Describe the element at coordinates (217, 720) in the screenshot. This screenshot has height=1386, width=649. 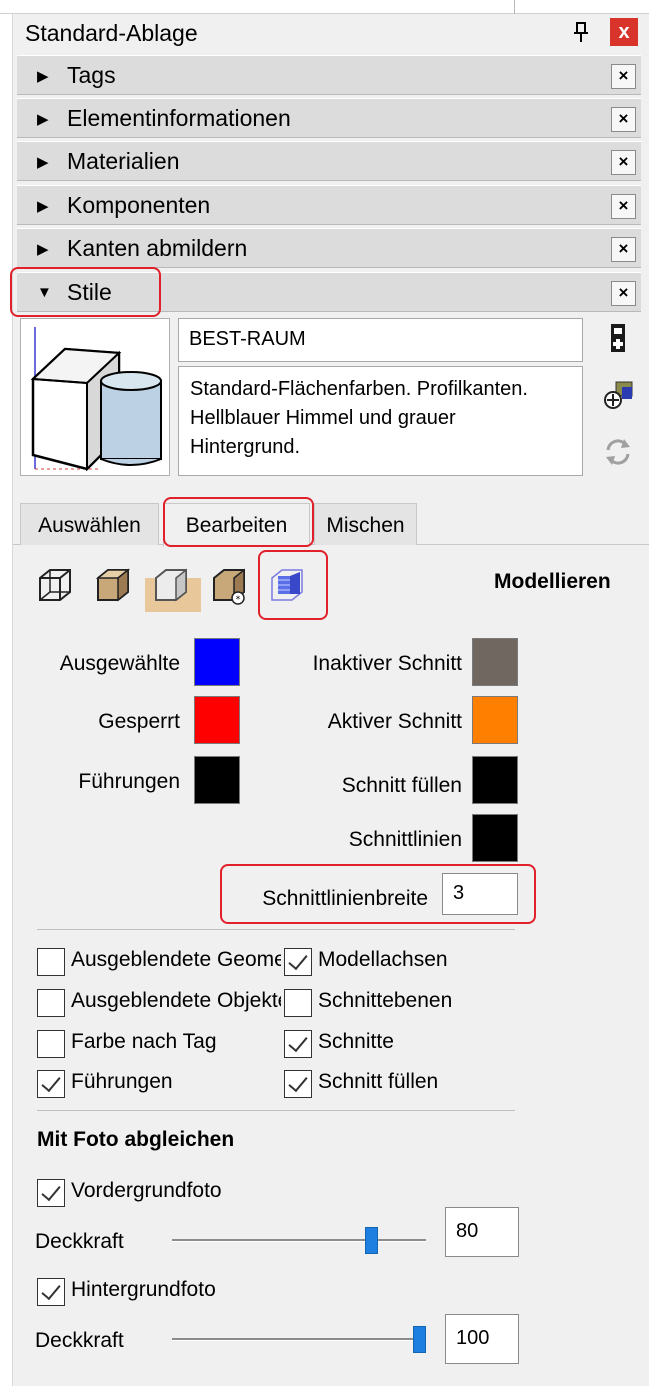
I see `color-swatch-locked` at that location.